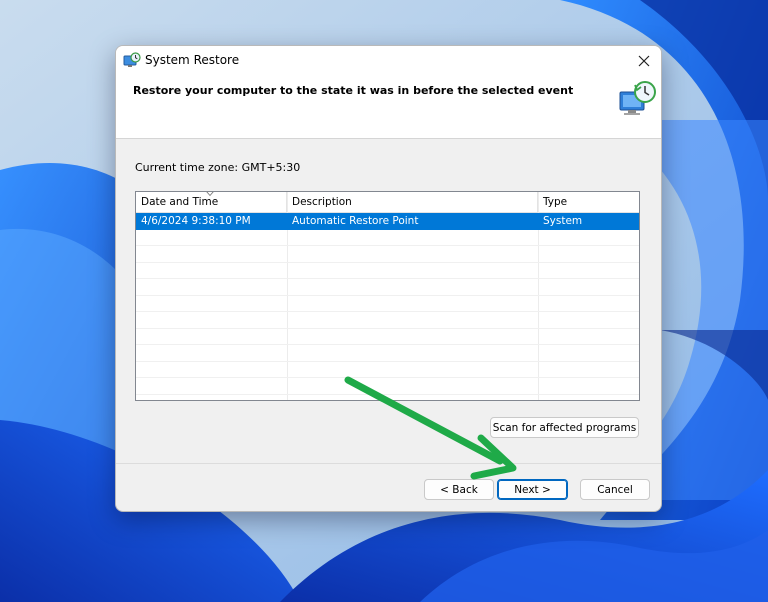 The height and width of the screenshot is (602, 768). I want to click on cell-description: Automatic Restore Point, so click(355, 221).